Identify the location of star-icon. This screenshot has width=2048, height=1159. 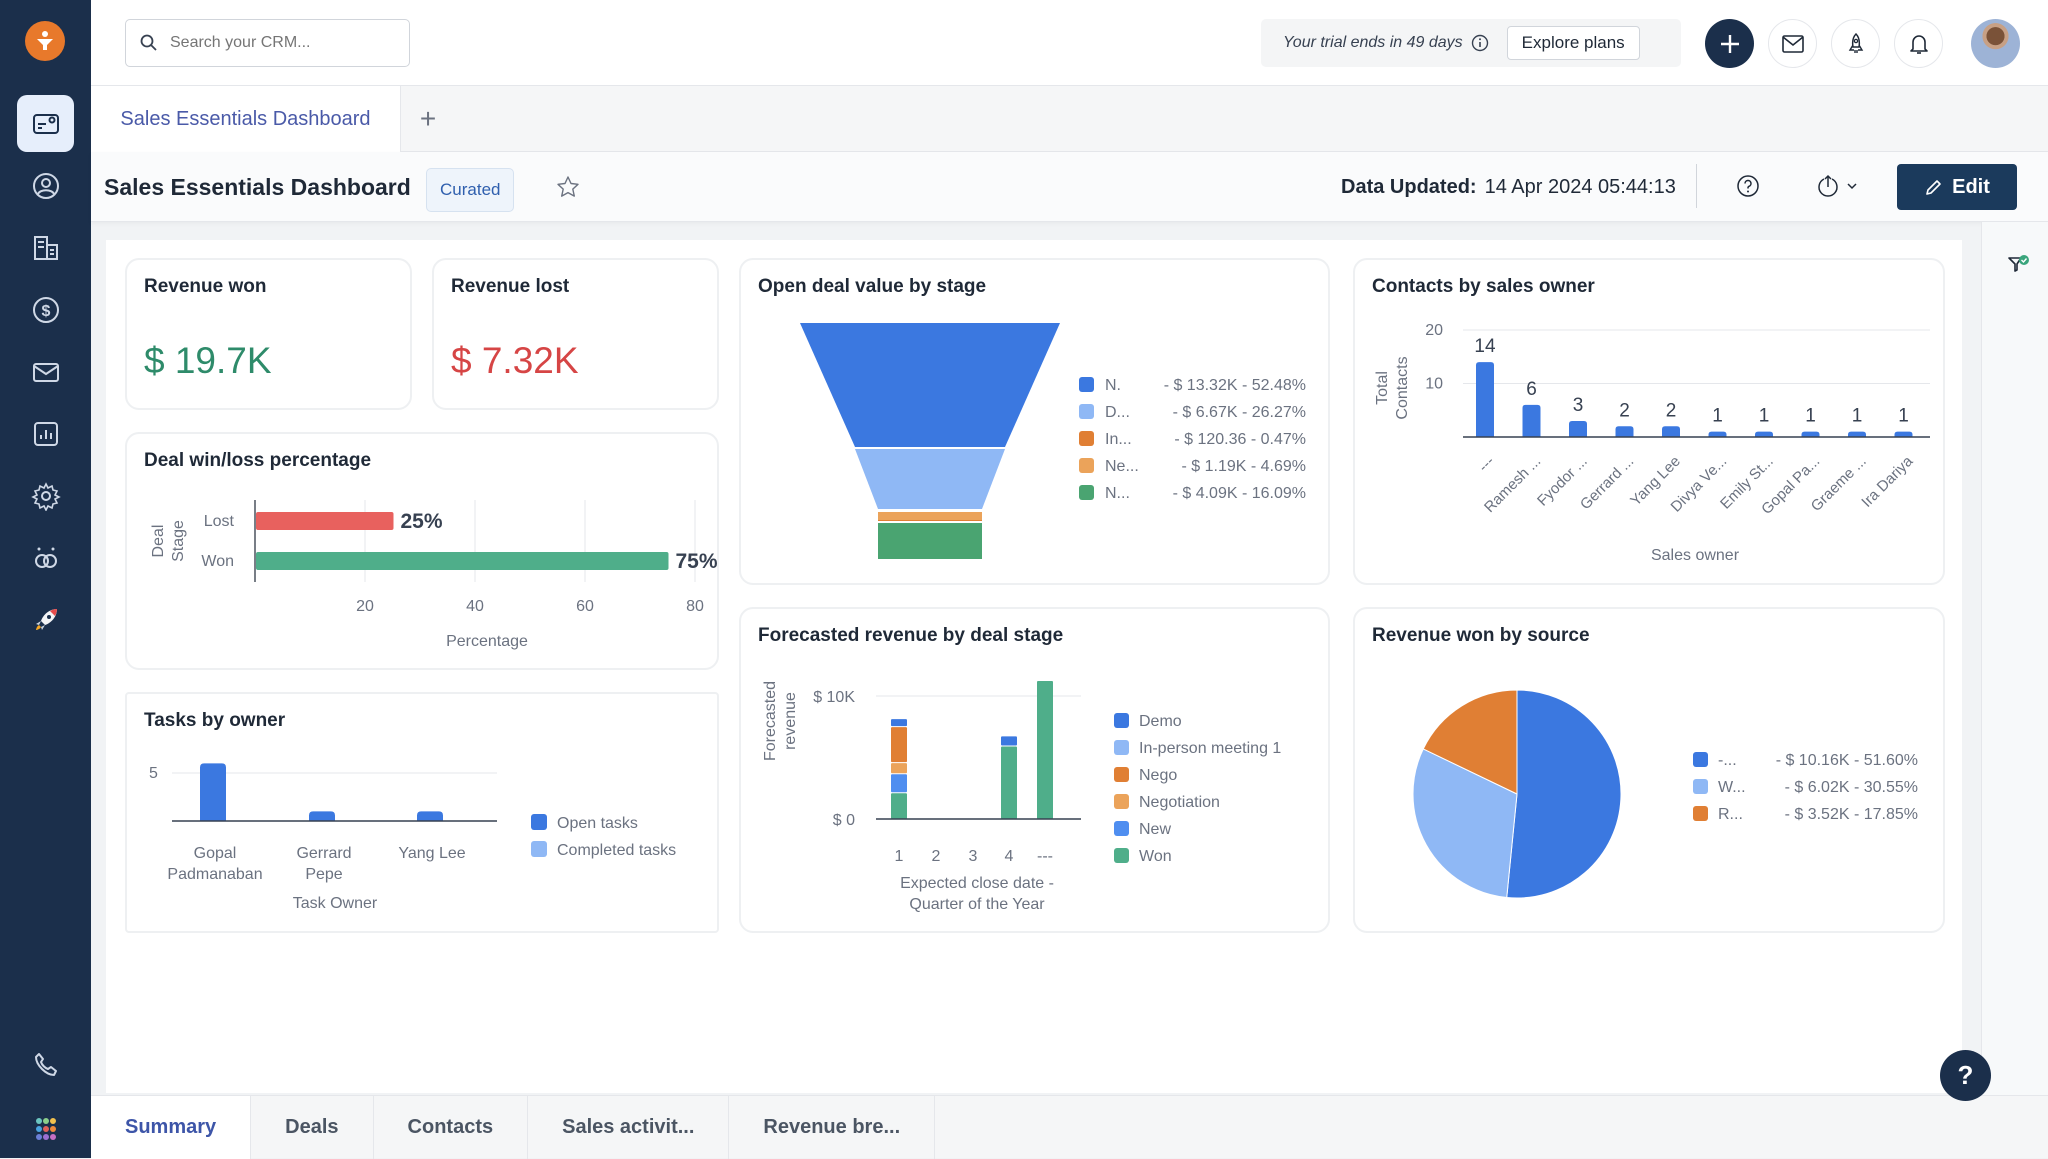
(568, 187).